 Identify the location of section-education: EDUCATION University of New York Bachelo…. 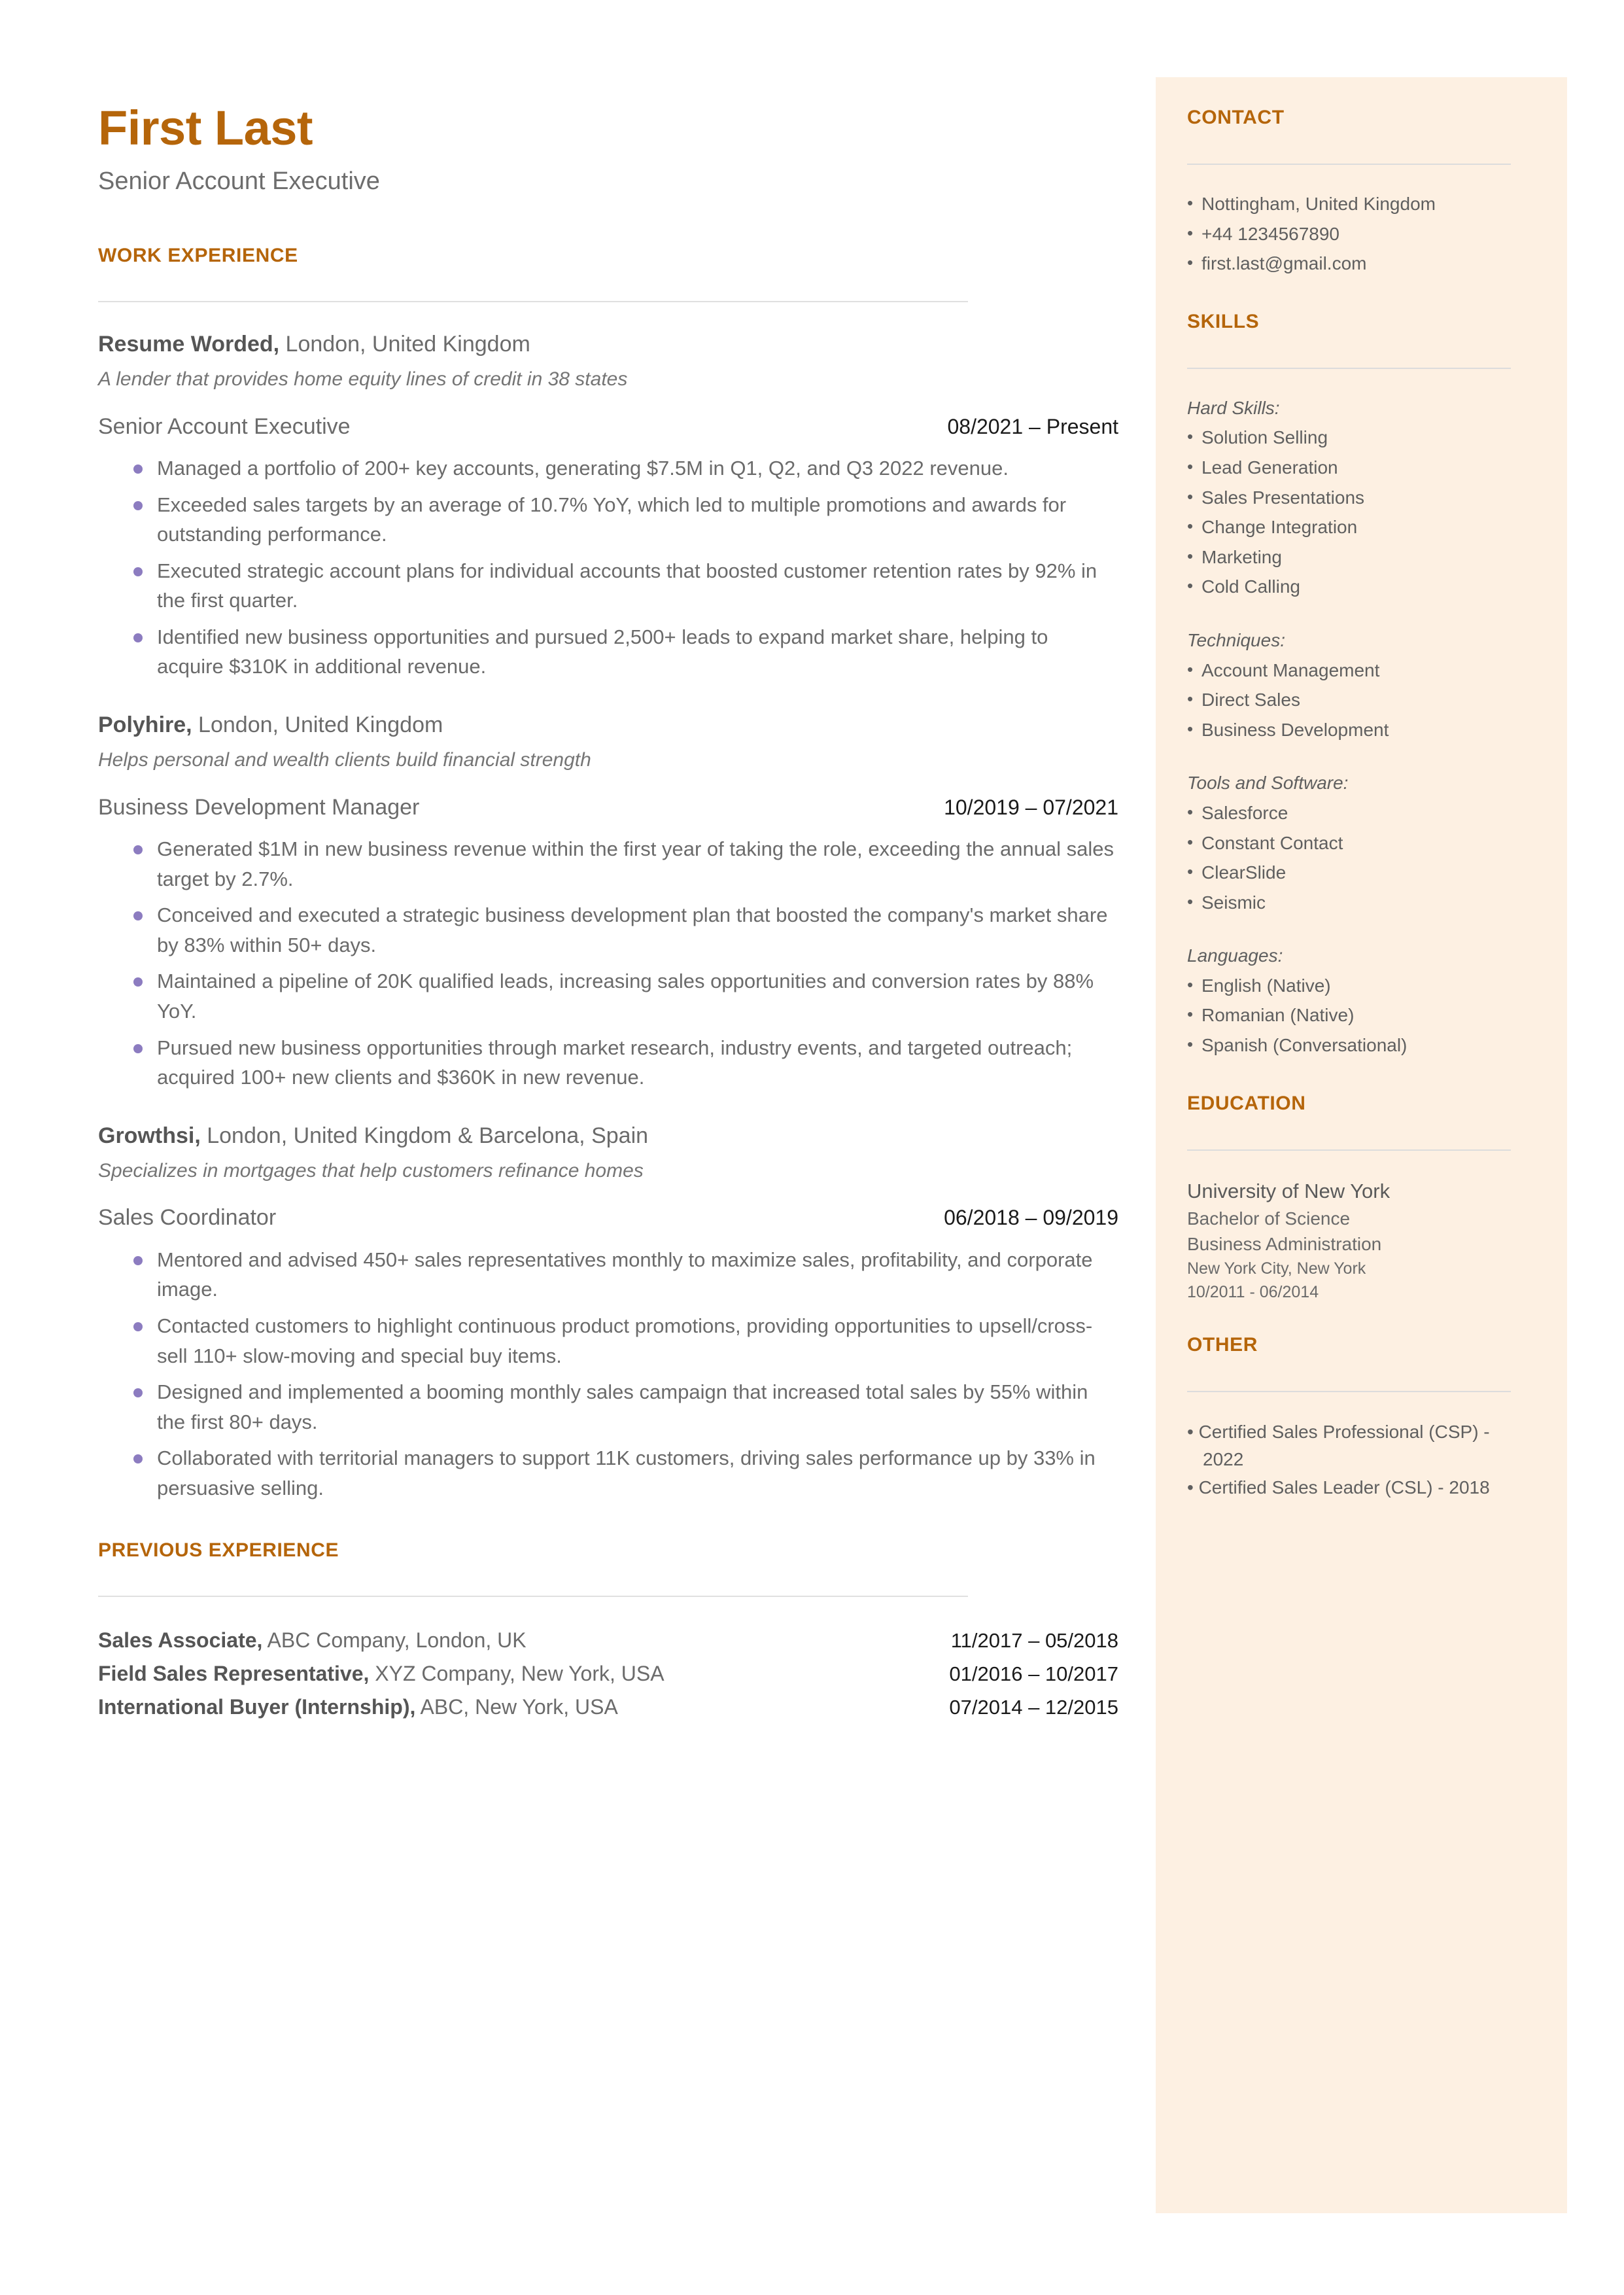
(1358, 1199).